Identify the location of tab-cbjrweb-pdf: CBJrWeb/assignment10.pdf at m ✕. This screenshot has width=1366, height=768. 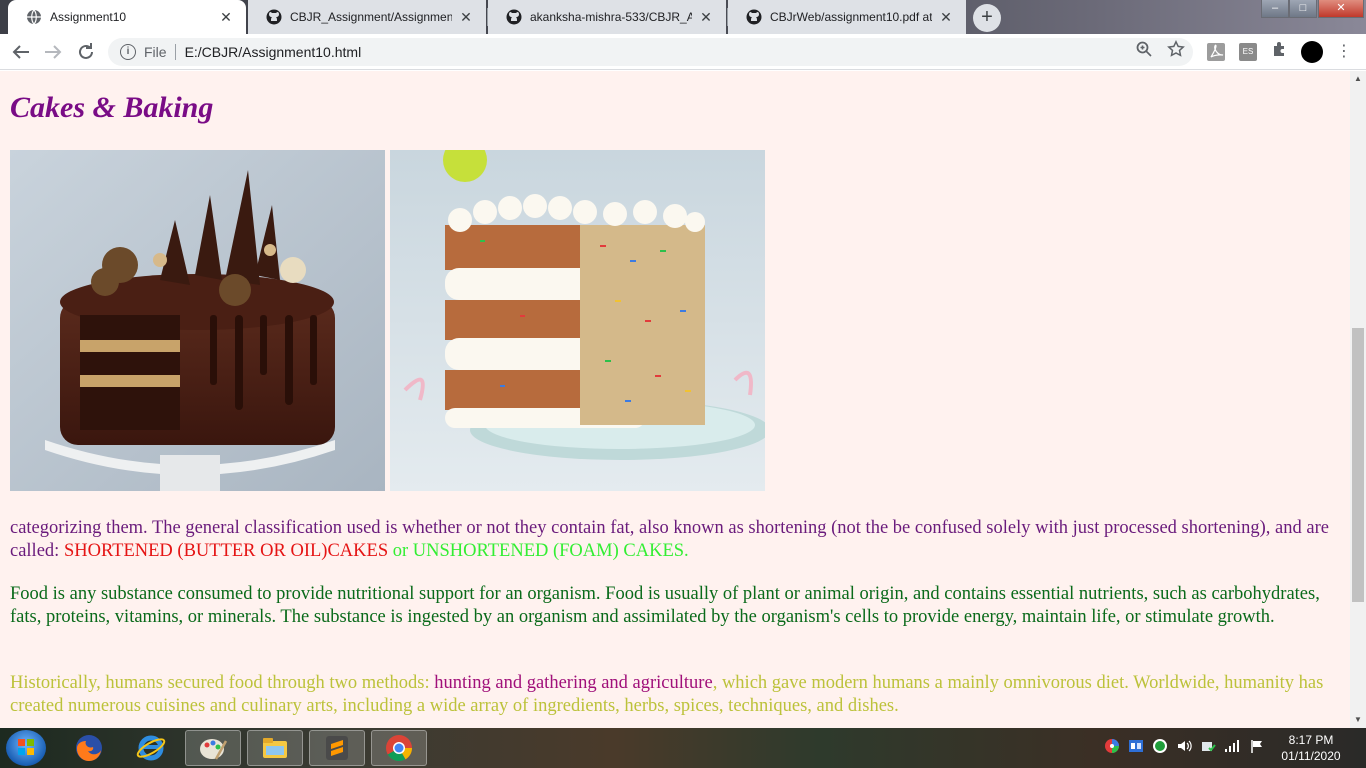
(847, 17).